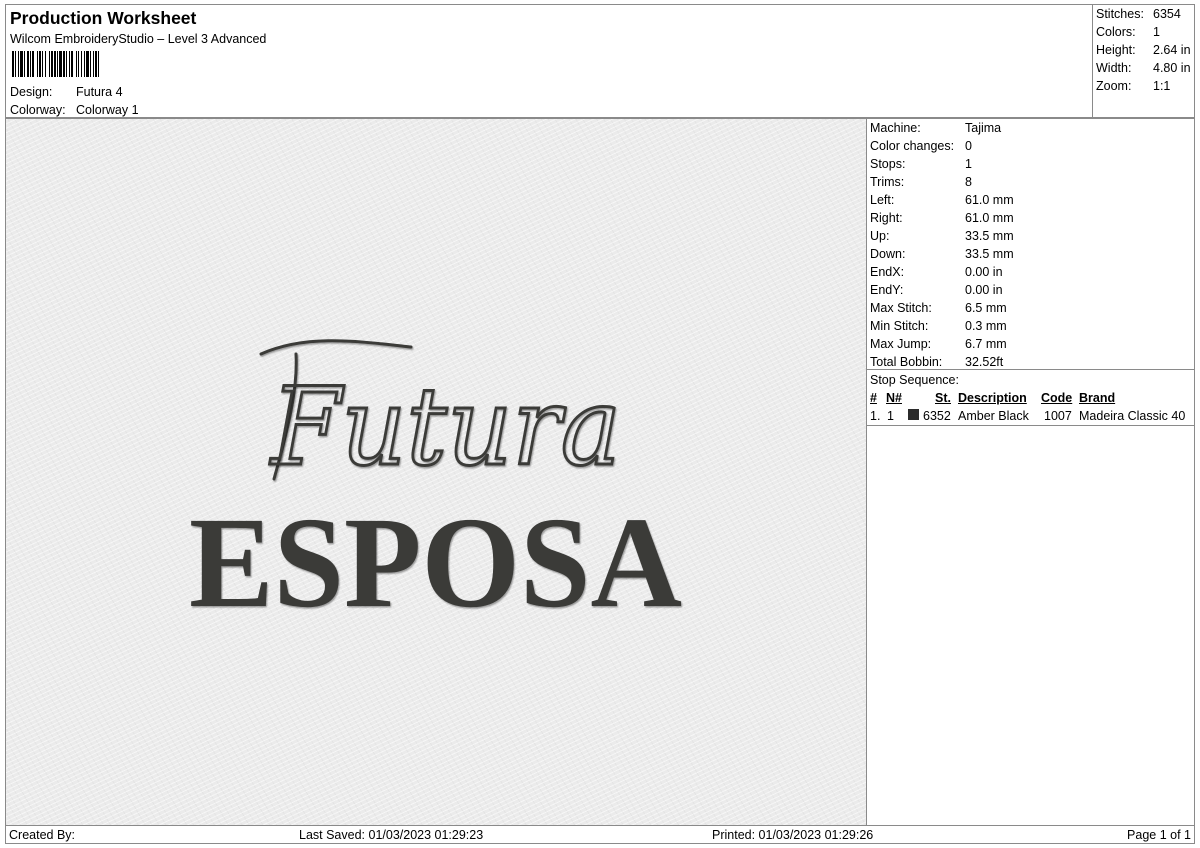 The width and height of the screenshot is (1200, 848). Describe the element at coordinates (921, 146) in the screenshot. I see `detail-row: Color changes: 0` at that location.